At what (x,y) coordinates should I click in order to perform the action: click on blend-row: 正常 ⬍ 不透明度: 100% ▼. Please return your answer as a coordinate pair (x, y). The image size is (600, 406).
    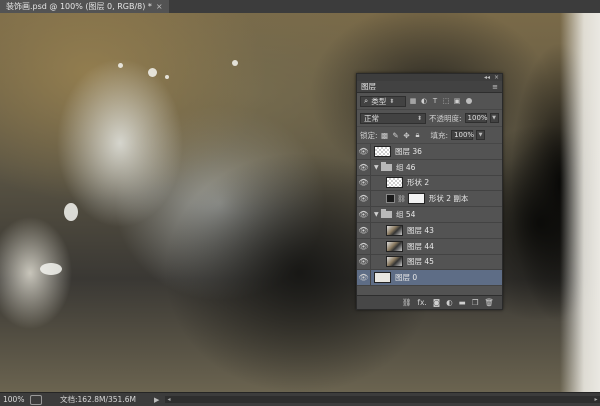
    Looking at the image, I should click on (429, 118).